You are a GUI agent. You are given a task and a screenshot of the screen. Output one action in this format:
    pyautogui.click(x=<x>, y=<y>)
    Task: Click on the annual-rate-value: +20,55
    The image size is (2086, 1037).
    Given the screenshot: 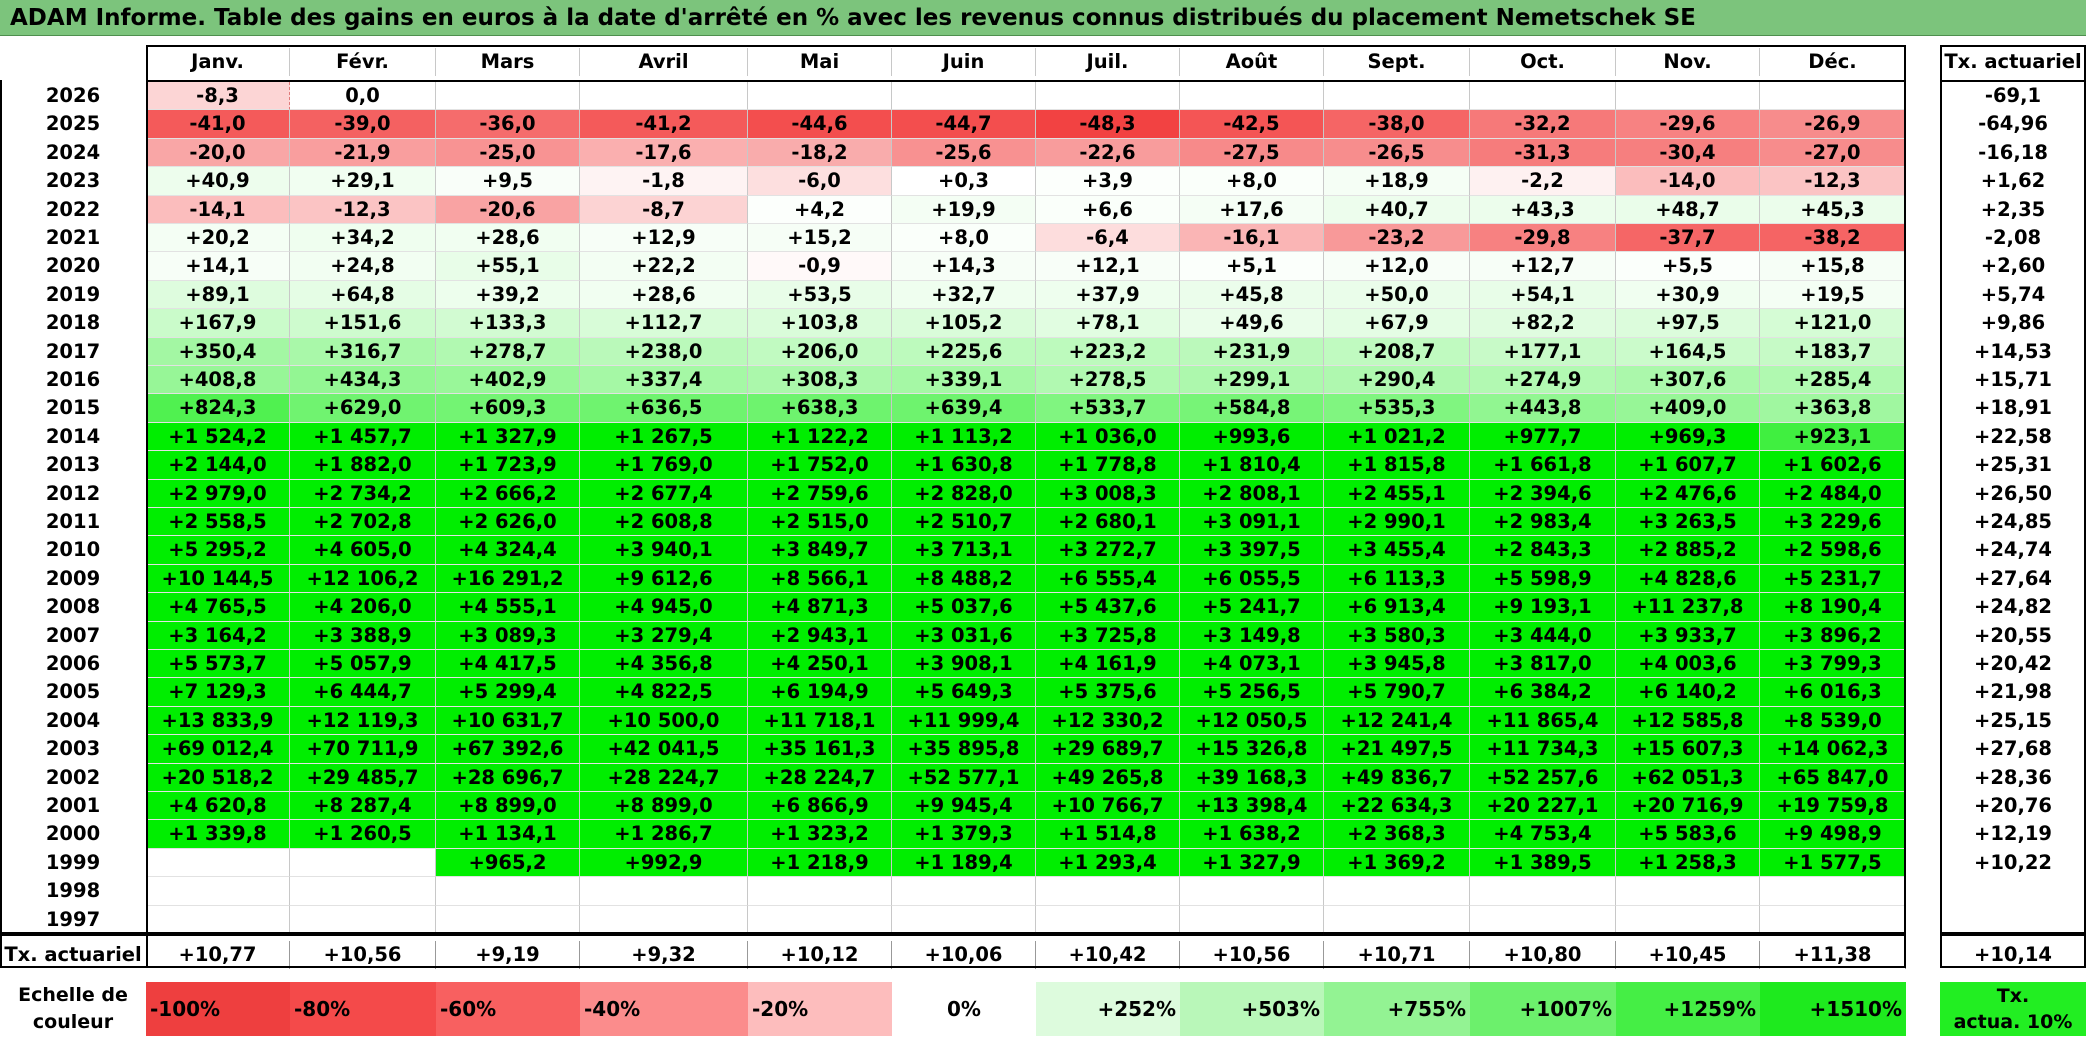 What is the action you would take?
    pyautogui.click(x=2013, y=635)
    